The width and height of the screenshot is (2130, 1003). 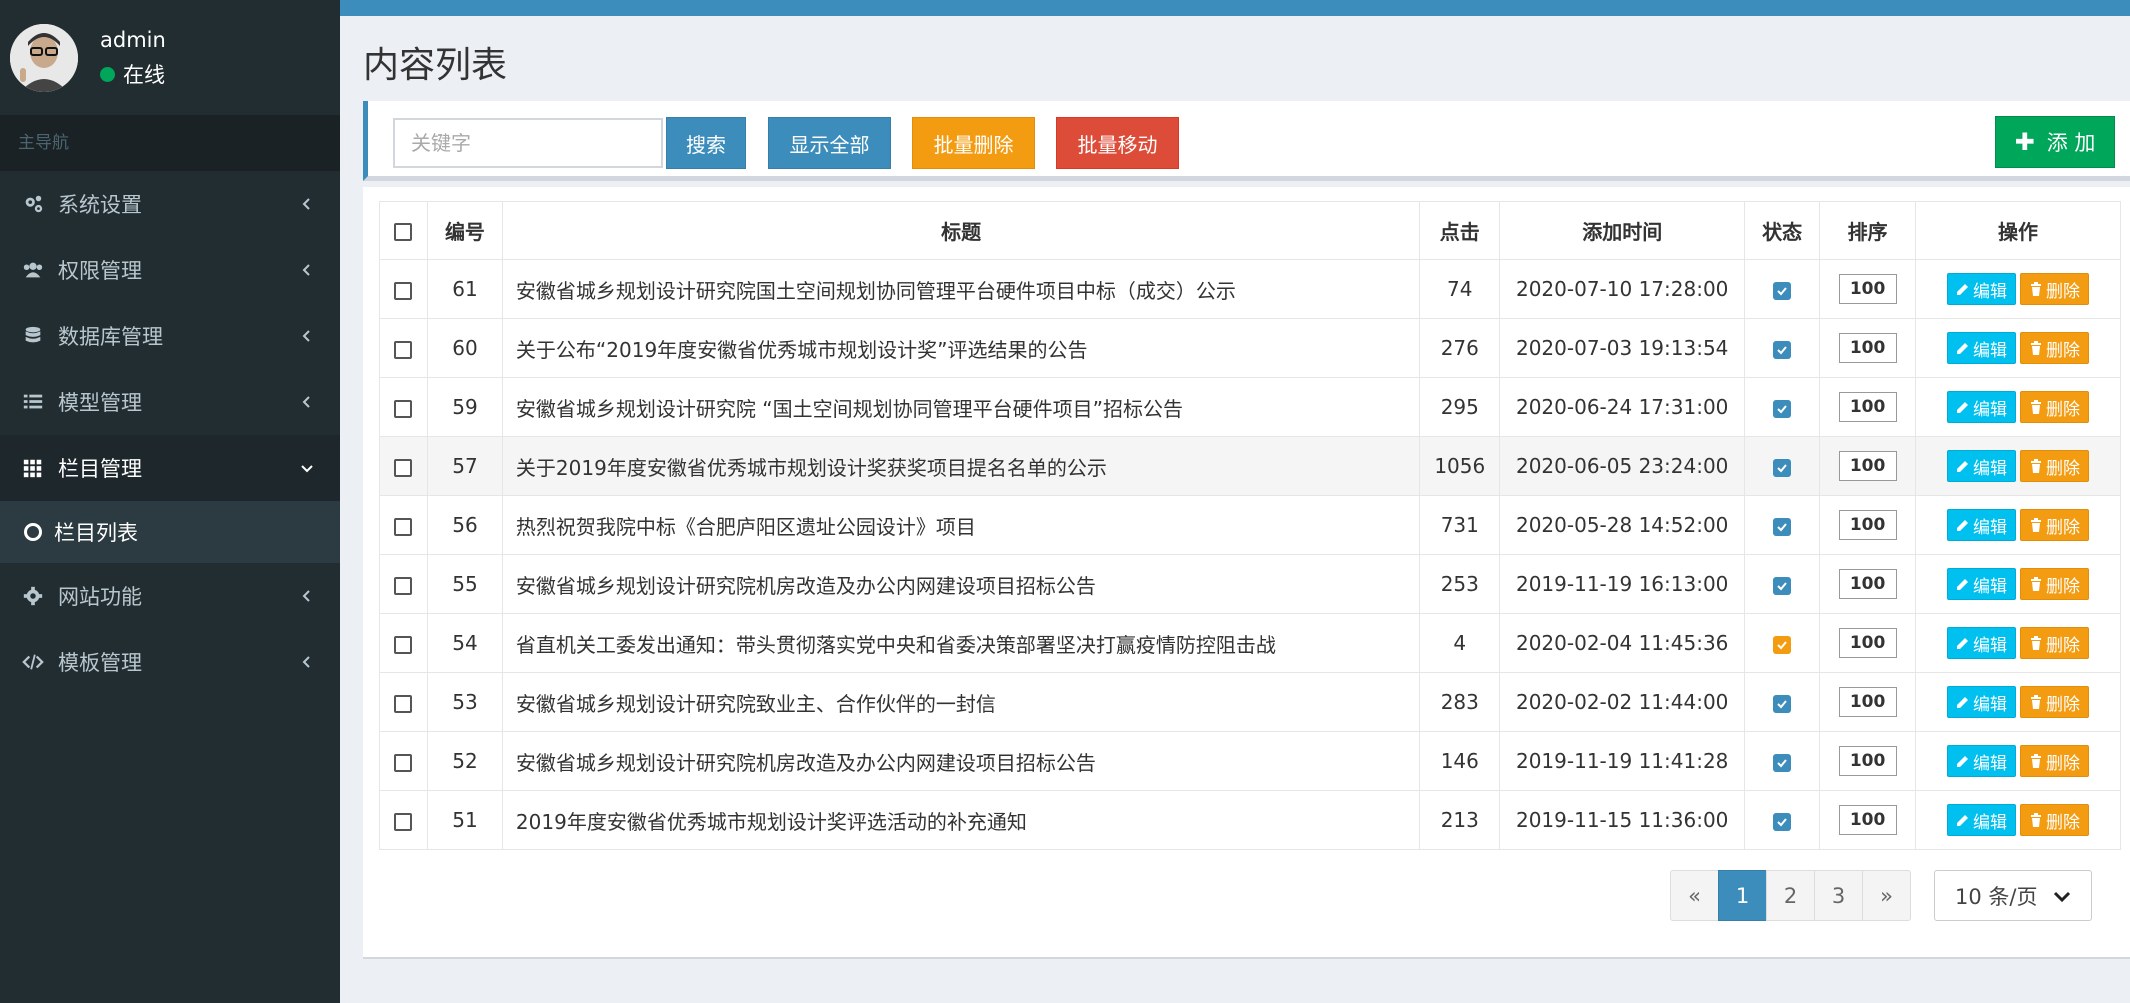 I want to click on row-title: 安徽省城乡规划设计研究院 “国土空间规划协同管理平台硬件项目”招标公告, so click(x=961, y=407).